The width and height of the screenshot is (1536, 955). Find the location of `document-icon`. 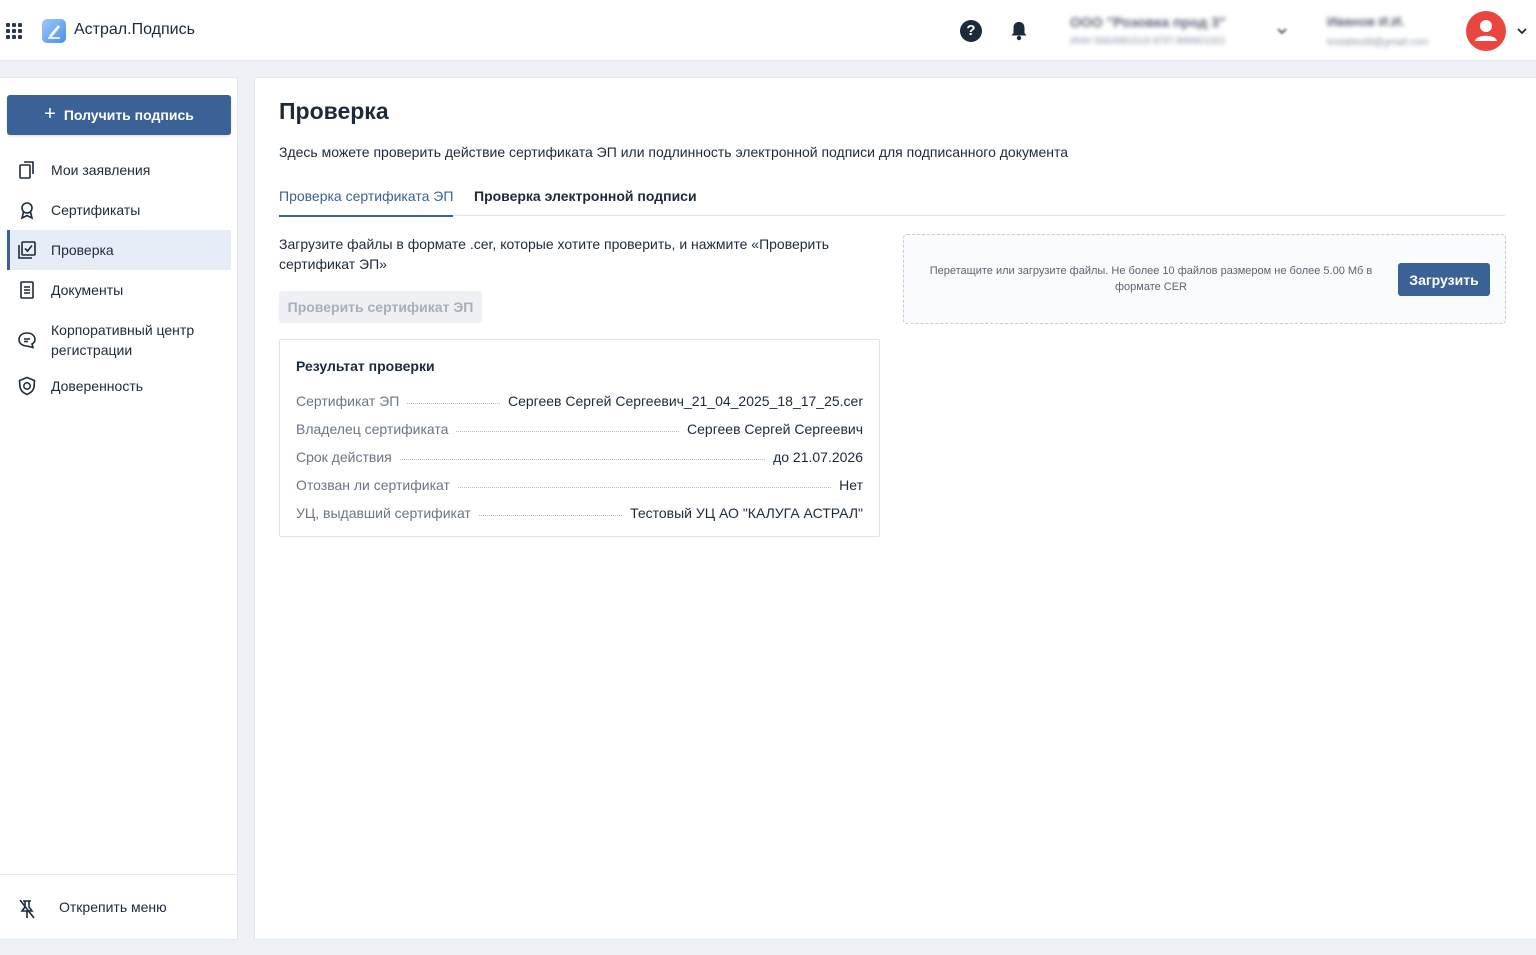

document-icon is located at coordinates (27, 290).